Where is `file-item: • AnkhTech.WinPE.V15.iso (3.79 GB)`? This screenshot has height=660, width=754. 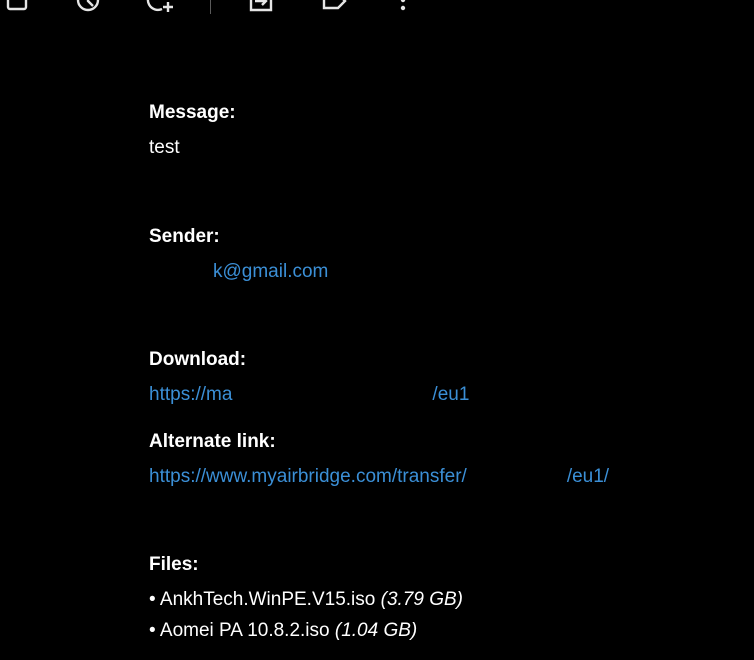 file-item: • AnkhTech.WinPE.V15.iso (3.79 GB) is located at coordinates (306, 600).